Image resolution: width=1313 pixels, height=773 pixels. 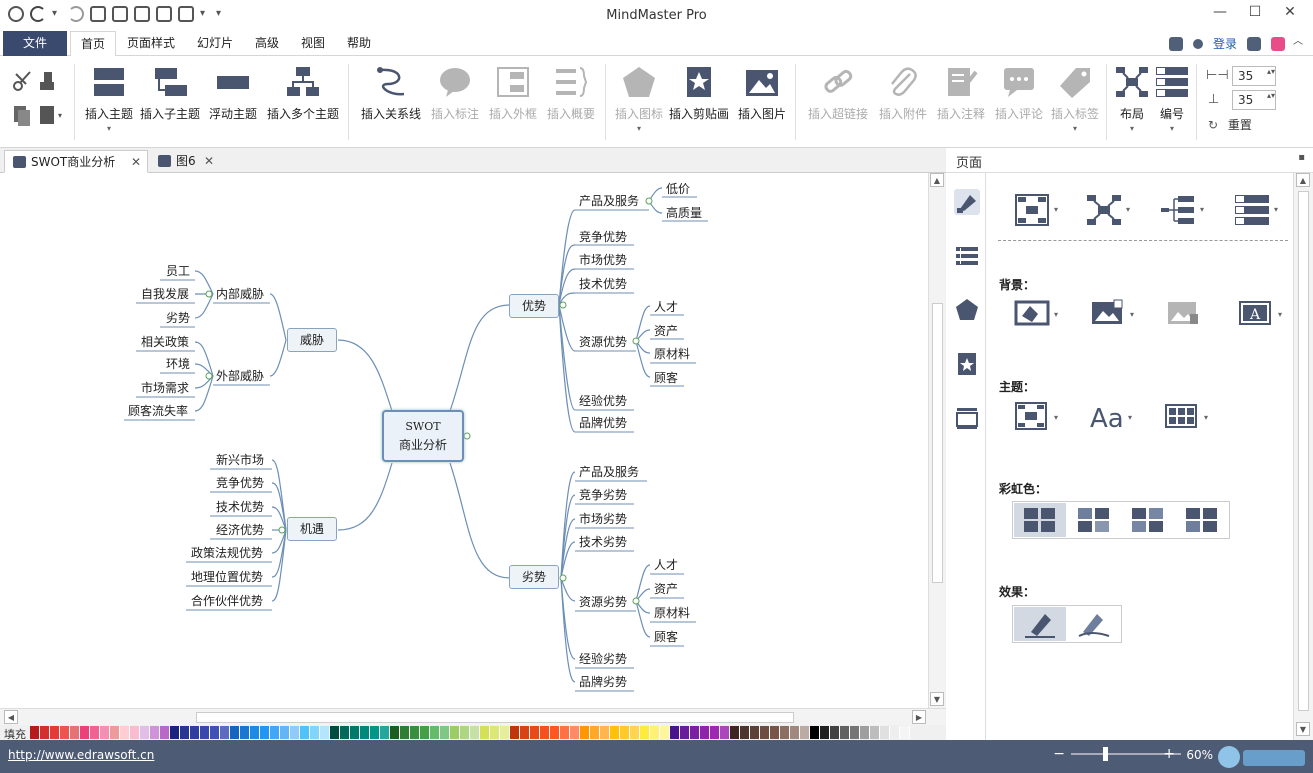 I want to click on paste-icon: ▾, so click(x=51, y=115).